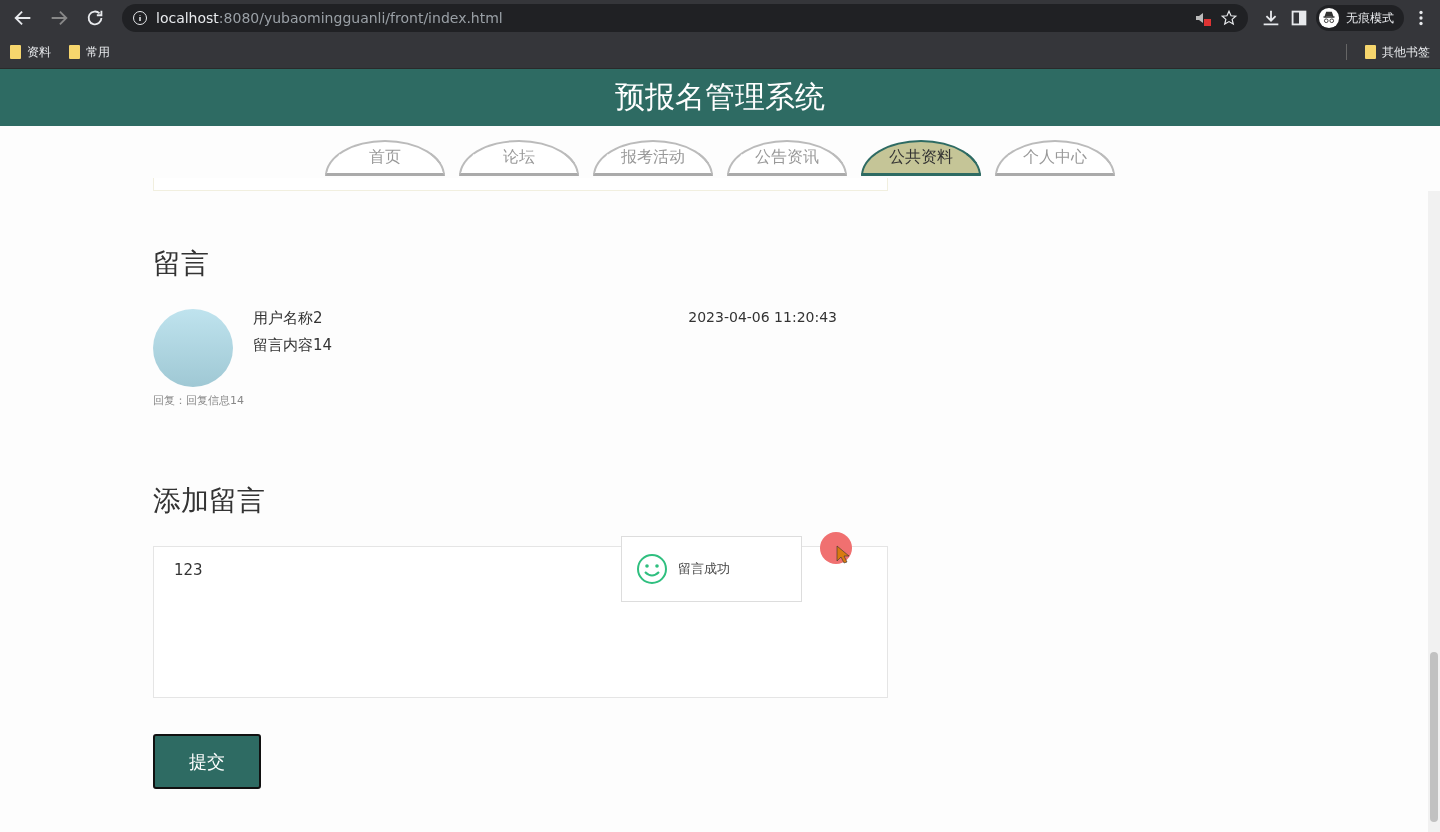 This screenshot has width=1440, height=832. Describe the element at coordinates (140, 18) in the screenshot. I see `info-icon` at that location.